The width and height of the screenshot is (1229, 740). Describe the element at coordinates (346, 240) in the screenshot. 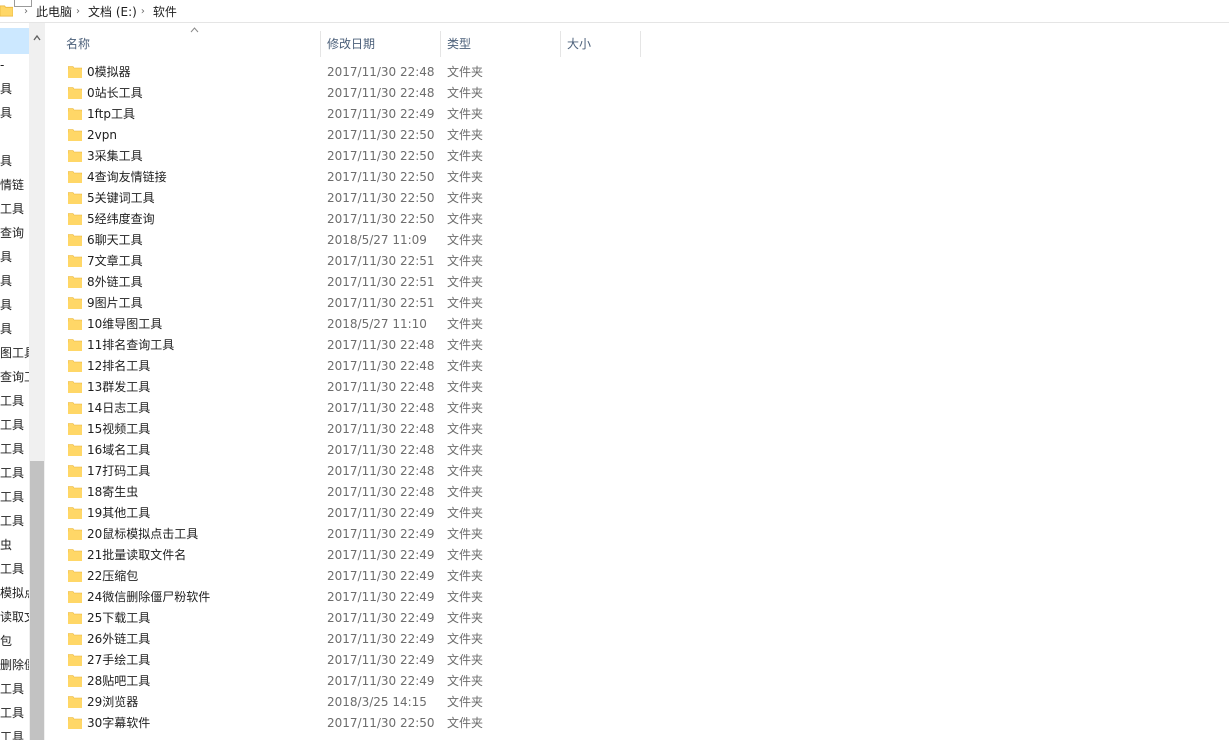

I see `file-row: 6聊天工具 2018/5/27 11:09 文件夹` at that location.